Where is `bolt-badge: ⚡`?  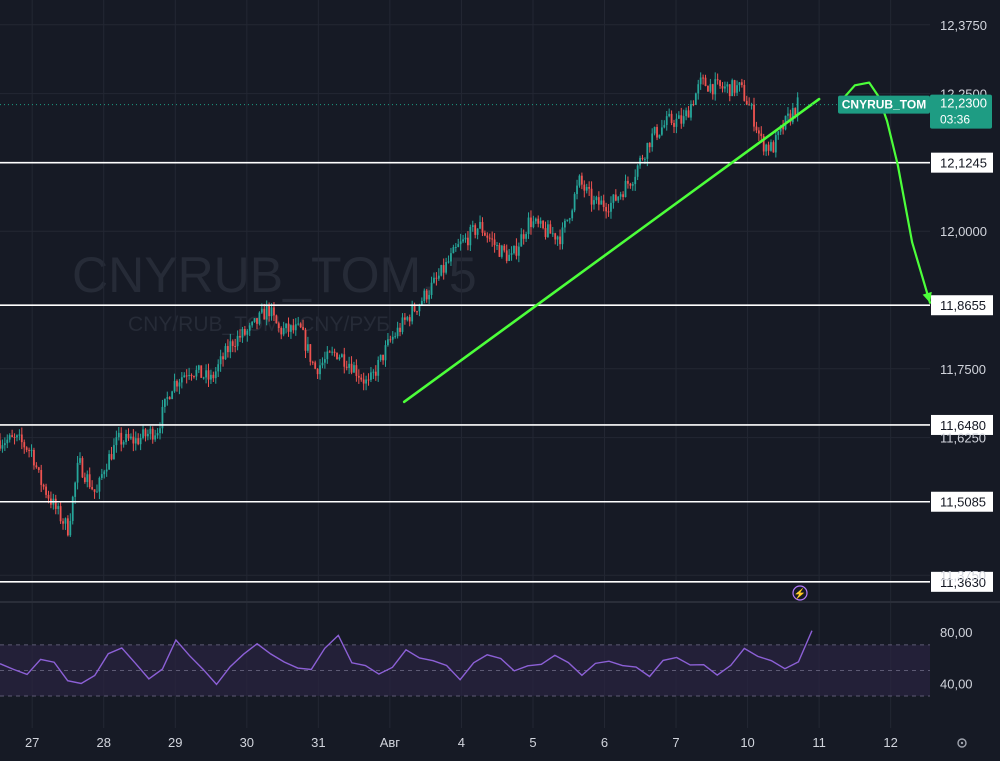 bolt-badge: ⚡ is located at coordinates (800, 593).